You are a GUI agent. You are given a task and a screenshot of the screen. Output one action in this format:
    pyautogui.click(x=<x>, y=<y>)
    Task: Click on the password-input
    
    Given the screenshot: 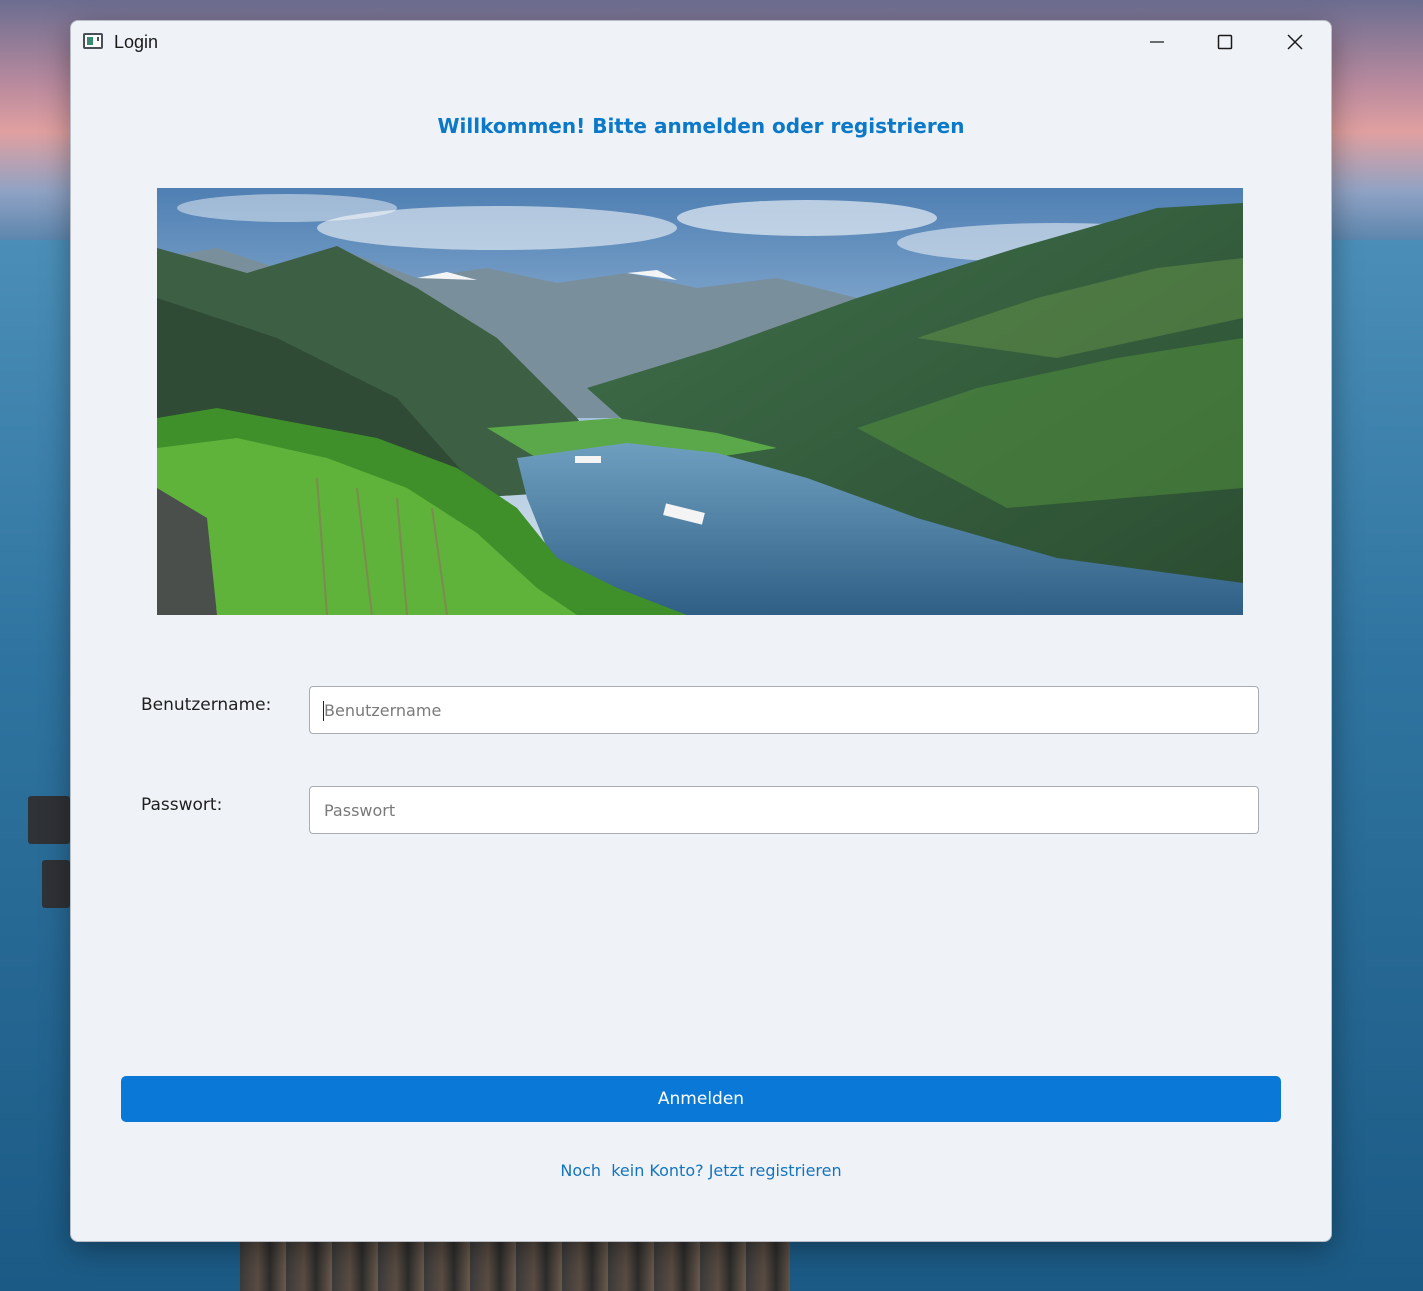 What is the action you would take?
    pyautogui.click(x=784, y=810)
    